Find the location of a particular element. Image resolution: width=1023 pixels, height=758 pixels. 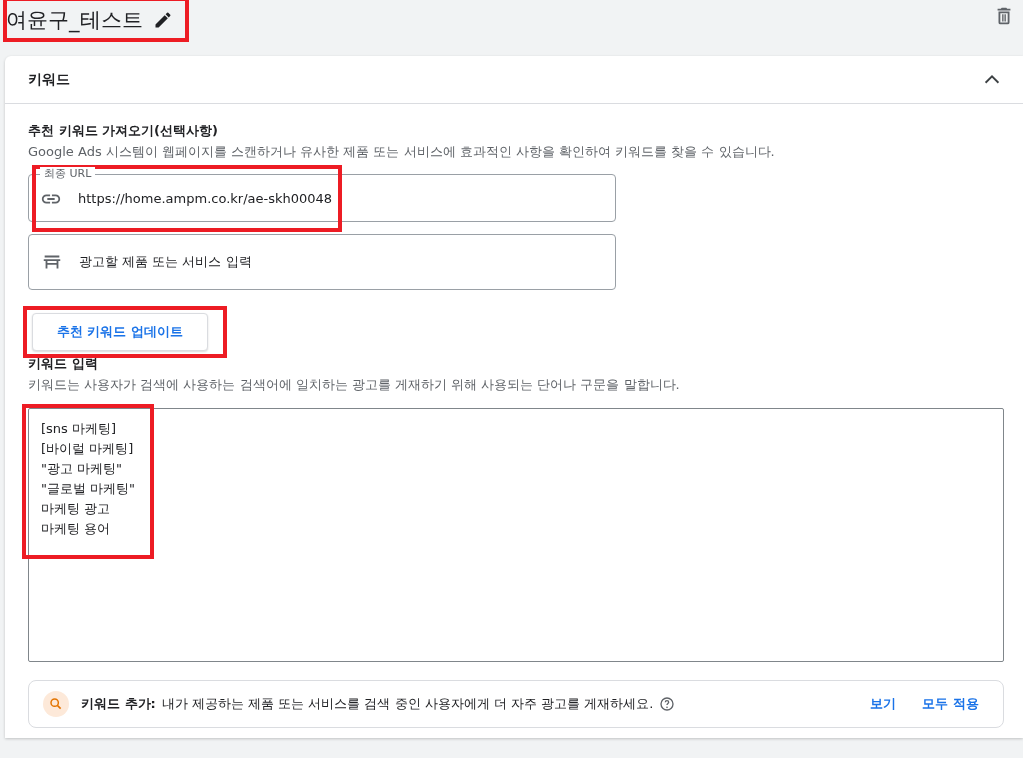

banner-link: 모두 적용 is located at coordinates (950, 704).